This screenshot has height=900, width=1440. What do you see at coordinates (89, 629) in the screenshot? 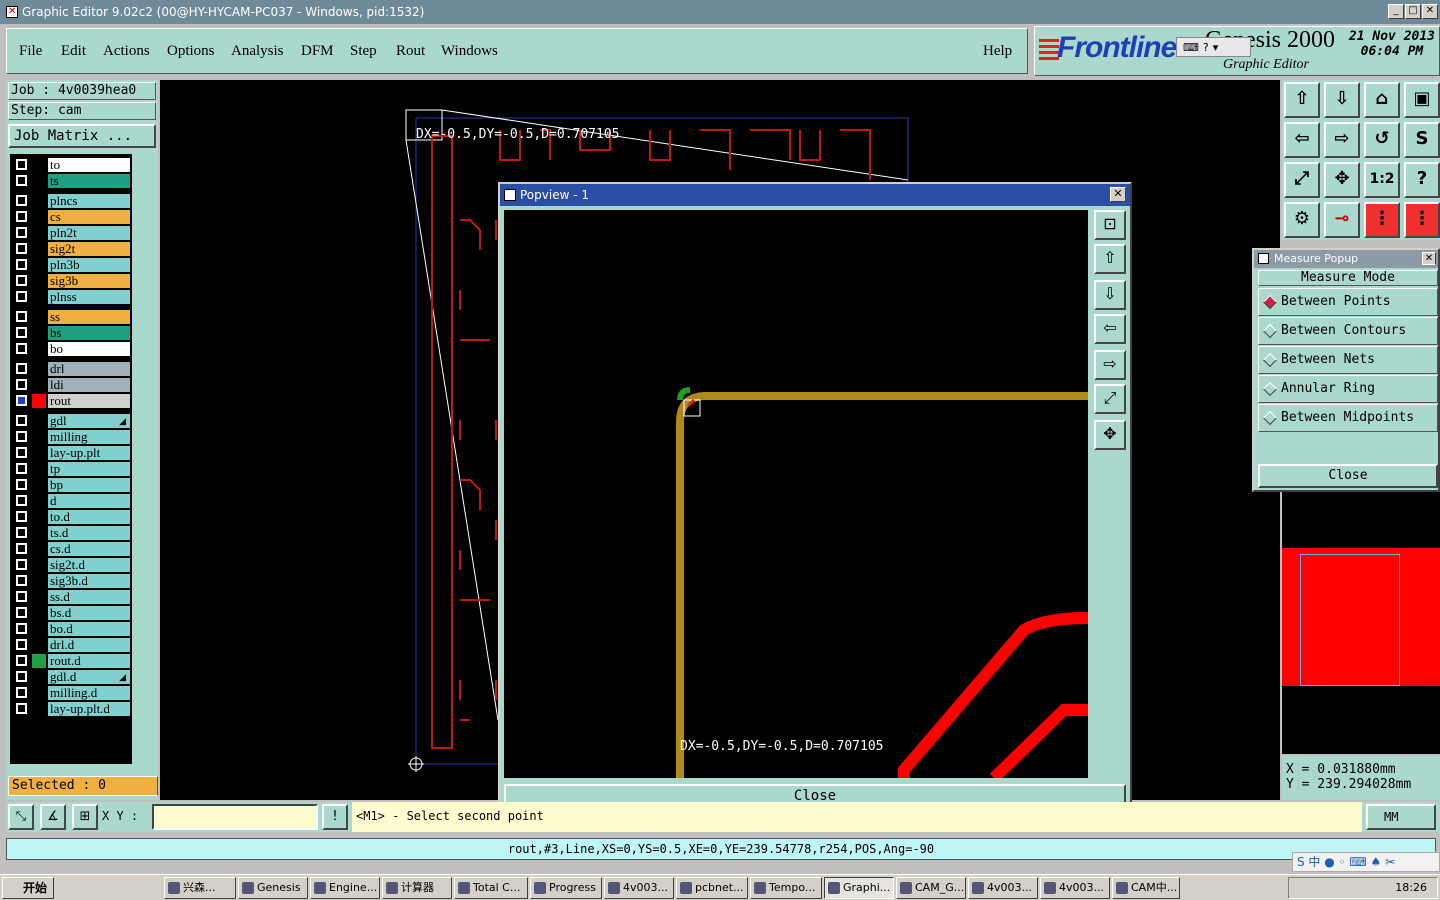
I see `layer-name: bo.d` at bounding box center [89, 629].